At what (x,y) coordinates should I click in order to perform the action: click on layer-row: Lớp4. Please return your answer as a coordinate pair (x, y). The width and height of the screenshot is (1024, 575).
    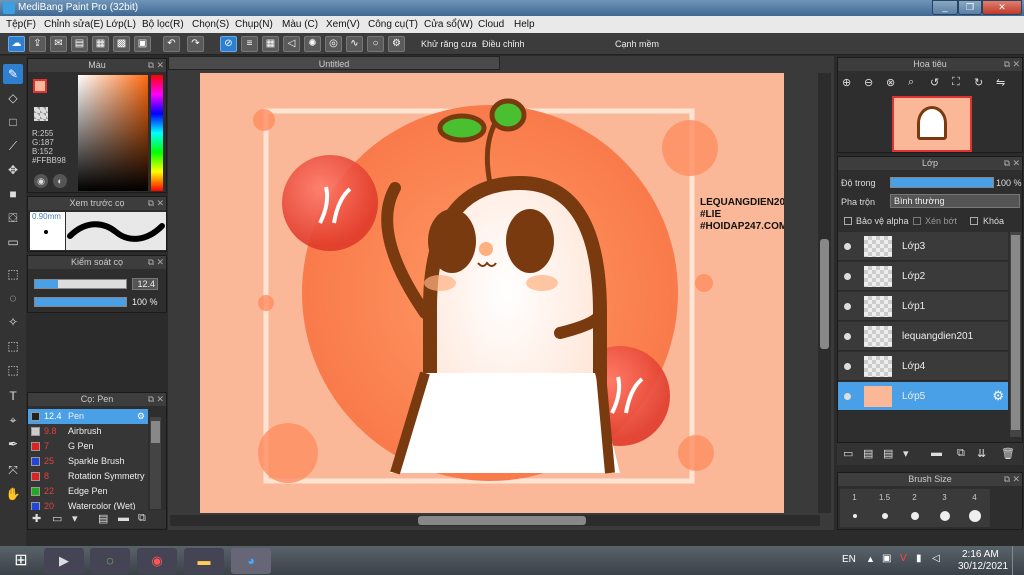
    Looking at the image, I should click on (923, 366).